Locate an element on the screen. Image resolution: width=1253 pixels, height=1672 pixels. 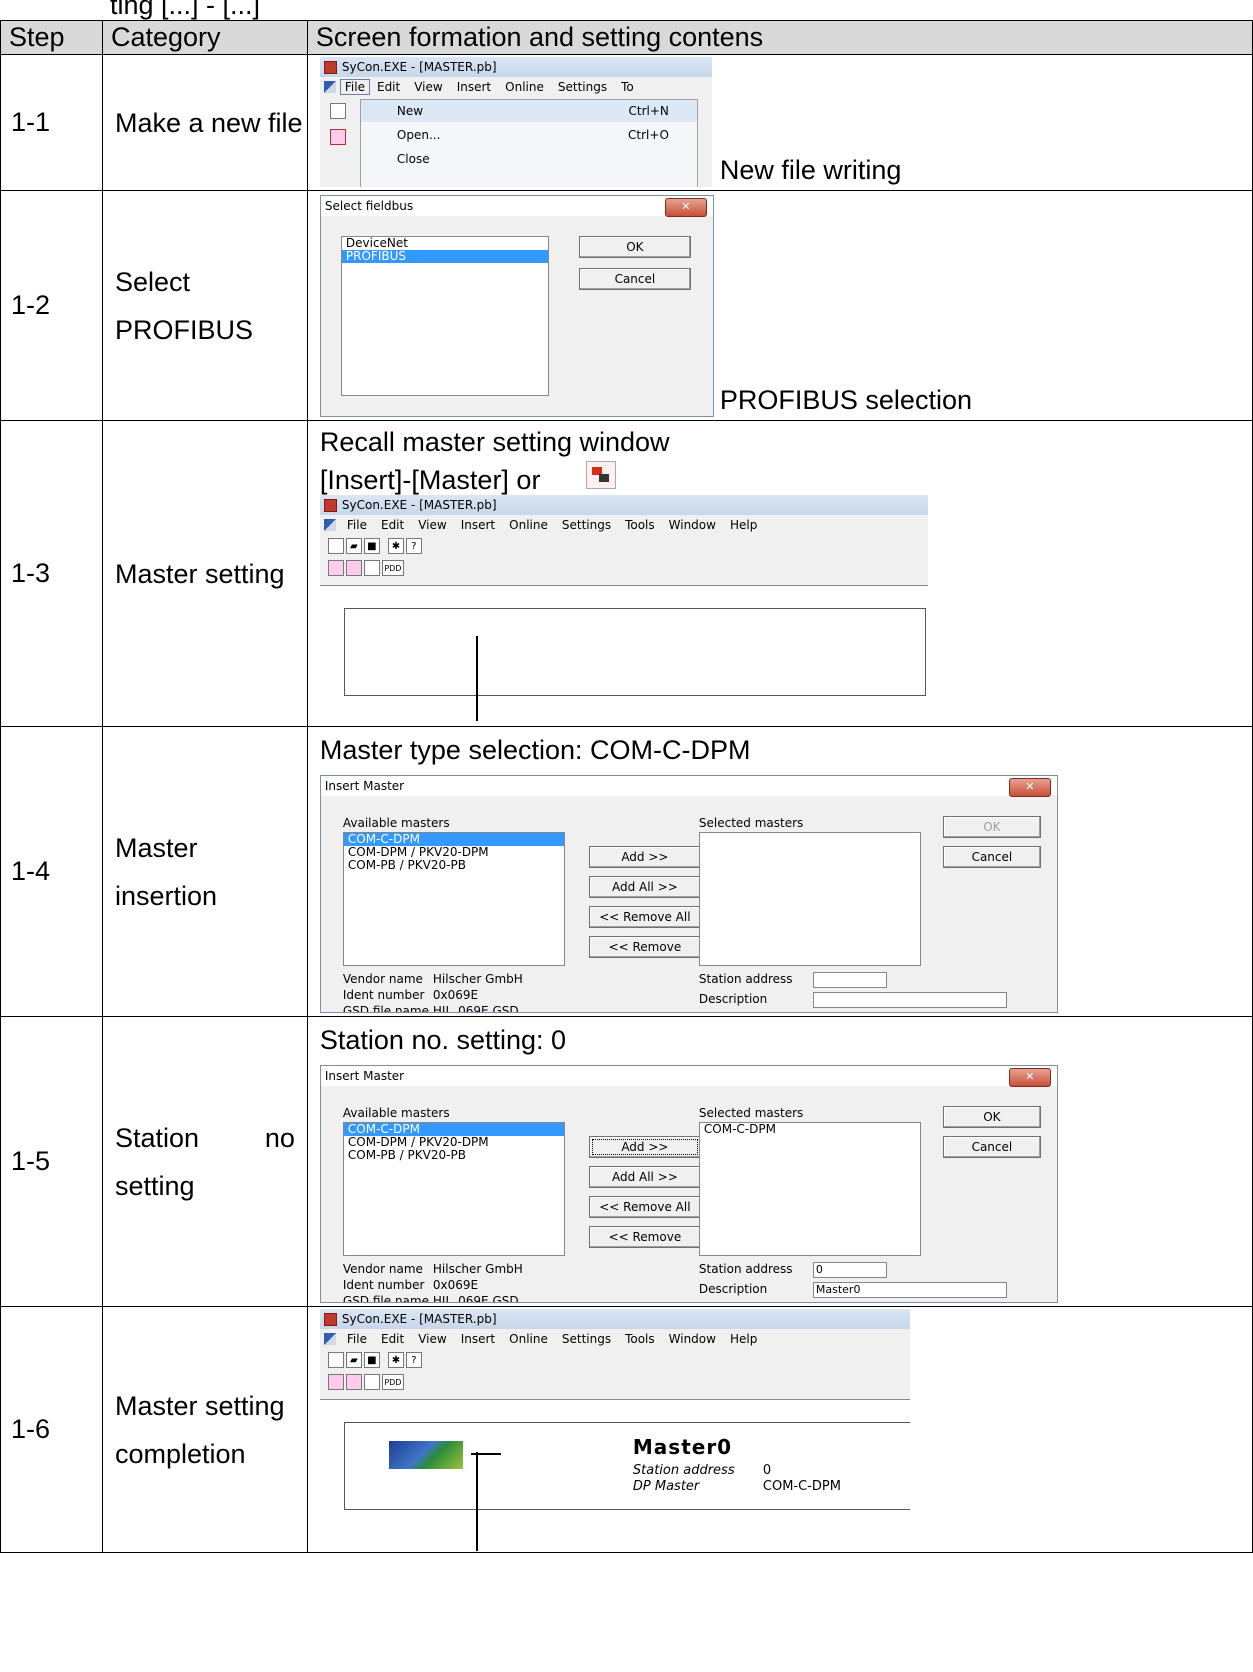
category-cell: Master insertion is located at coordinates (204, 871).